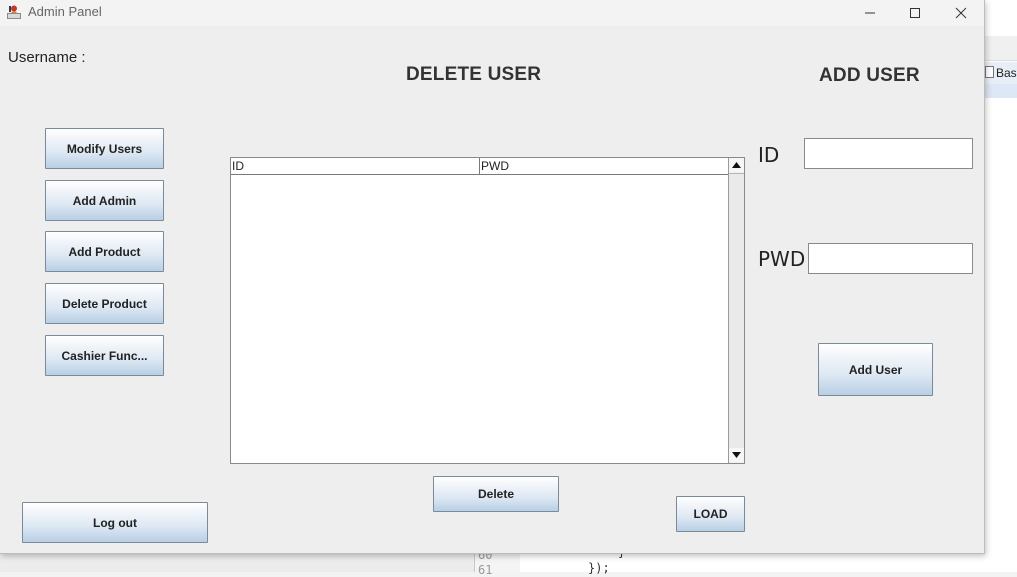 The height and width of the screenshot is (577, 1017). What do you see at coordinates (115, 522) in the screenshot?
I see `logout-button: Log out` at bounding box center [115, 522].